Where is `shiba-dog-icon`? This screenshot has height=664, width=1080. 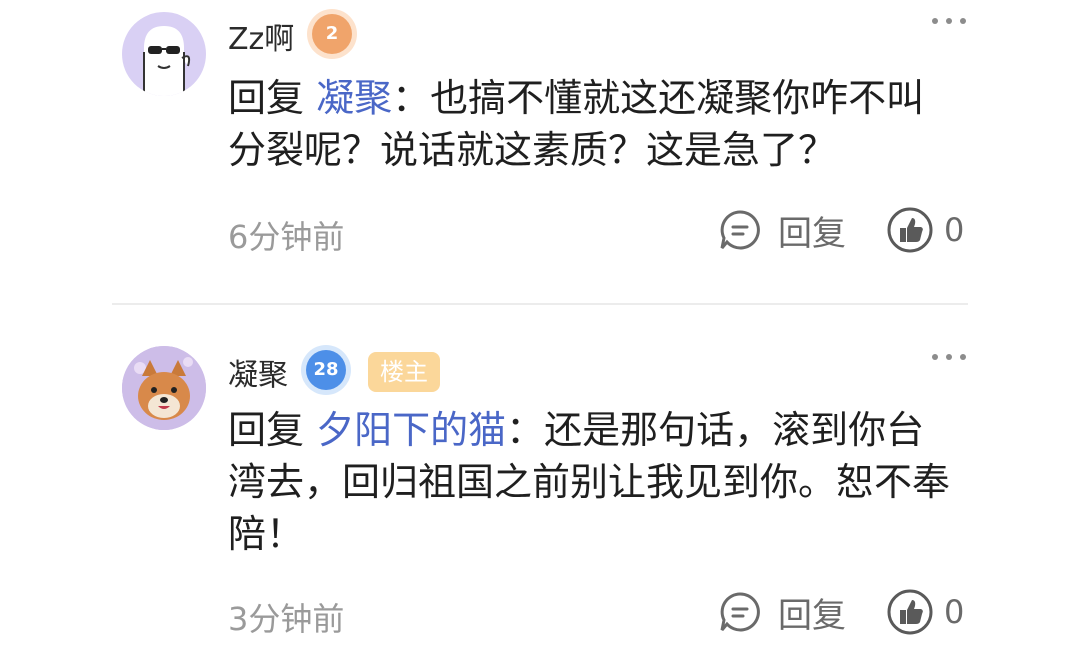
shiba-dog-icon is located at coordinates (164, 388).